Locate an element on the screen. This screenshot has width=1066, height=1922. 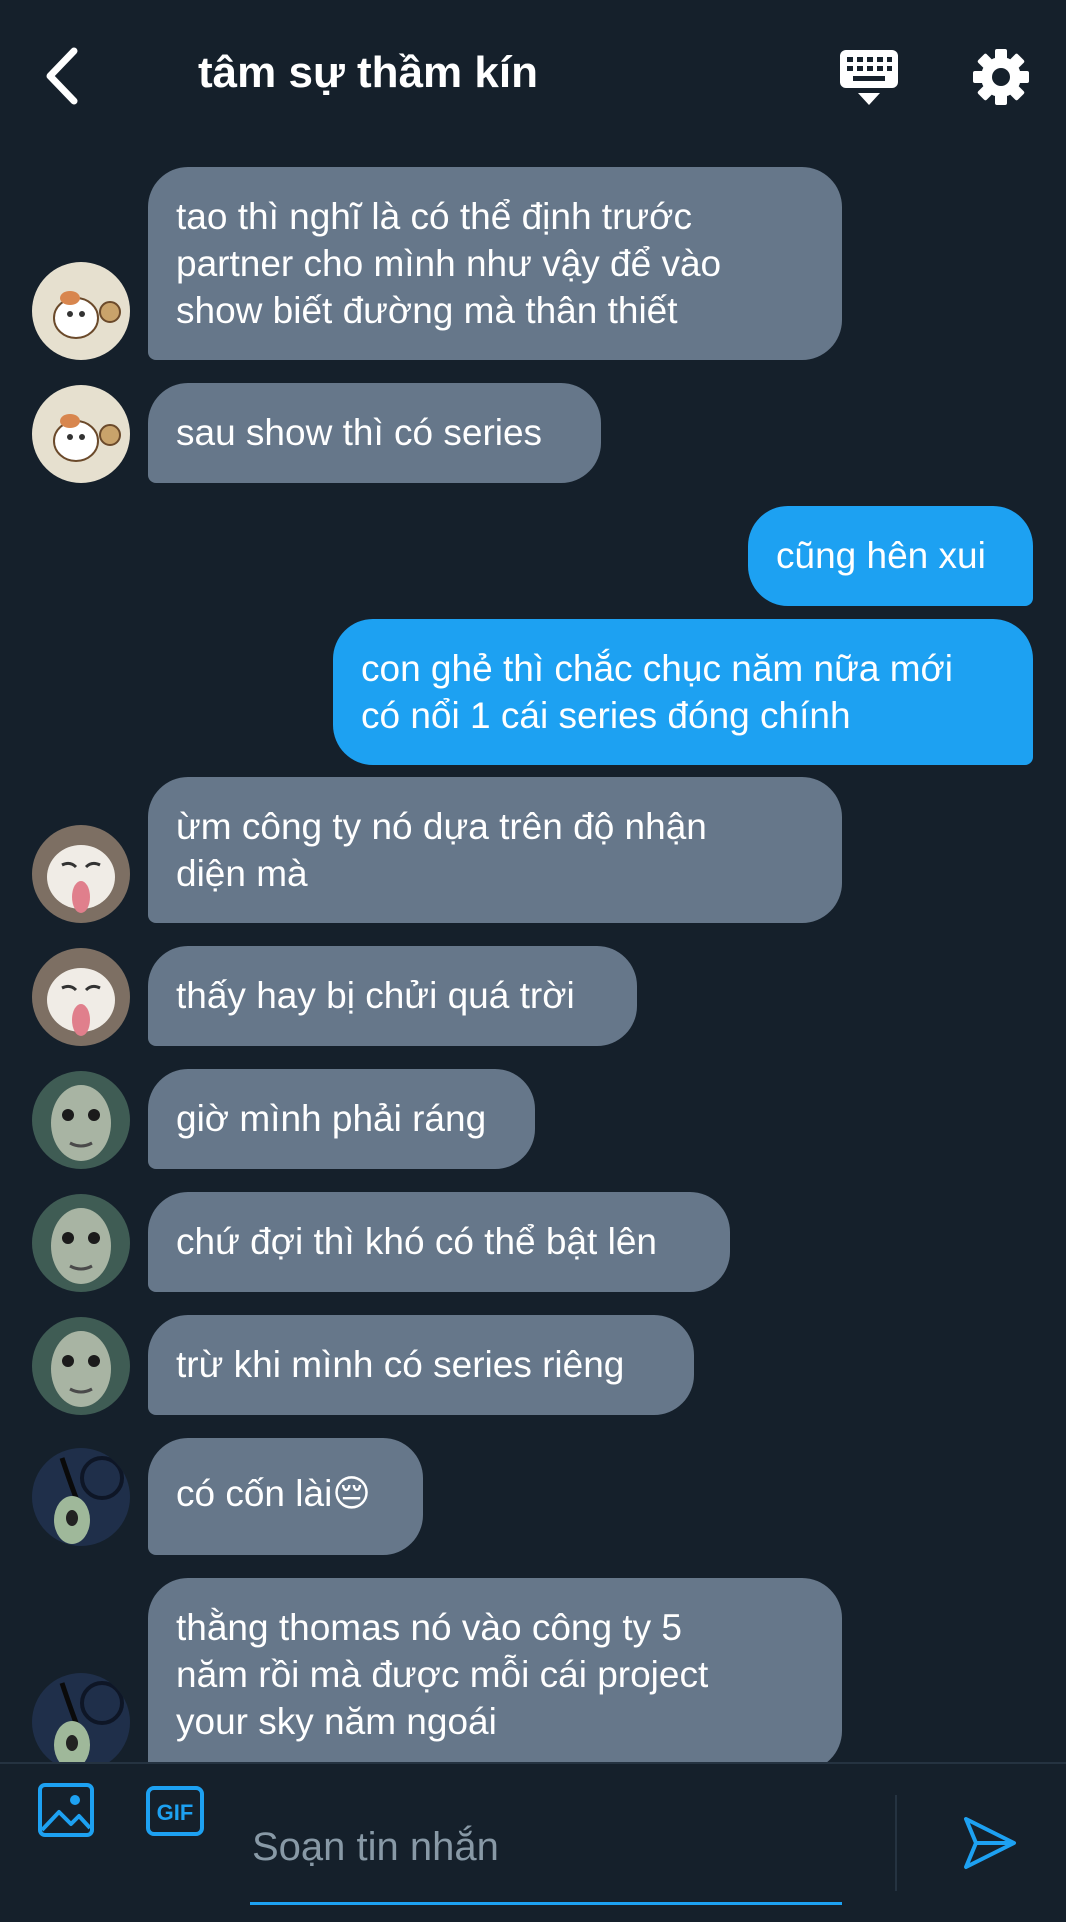
gear-icon is located at coordinates (1001, 77).